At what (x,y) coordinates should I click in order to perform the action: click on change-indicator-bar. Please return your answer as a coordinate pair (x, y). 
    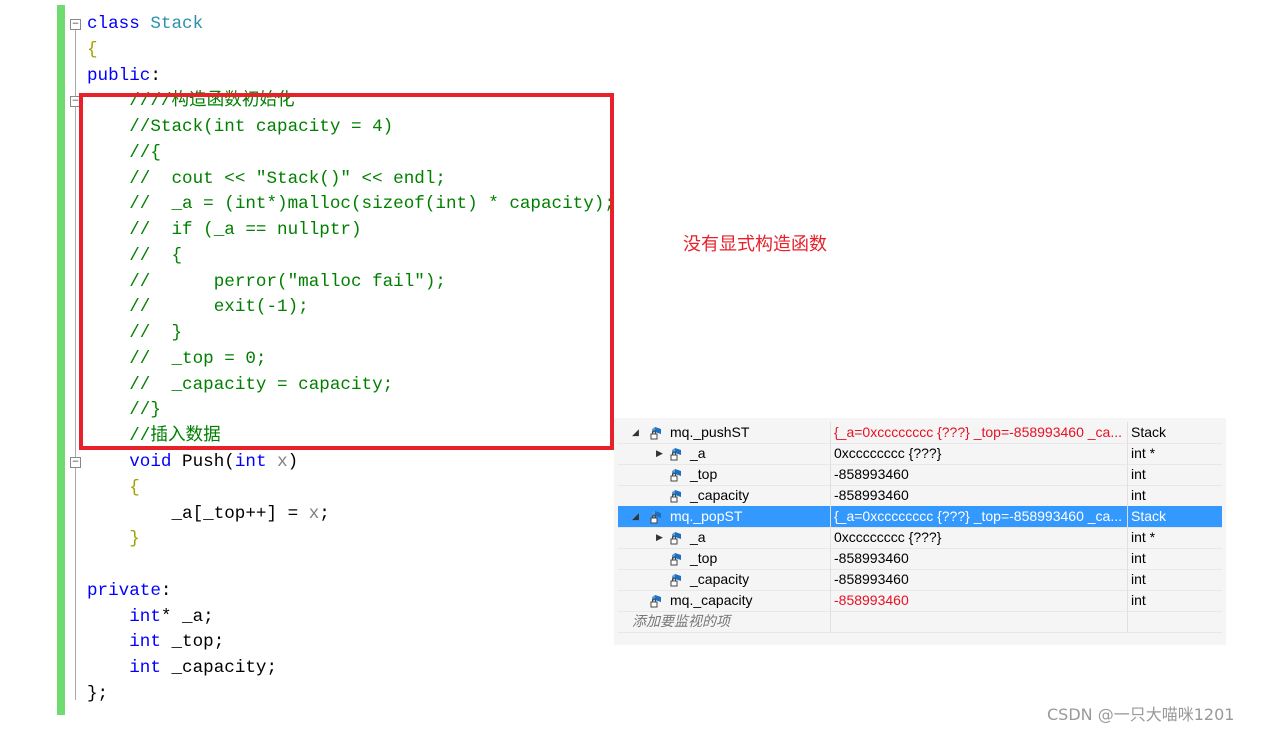
    Looking at the image, I should click on (61, 360).